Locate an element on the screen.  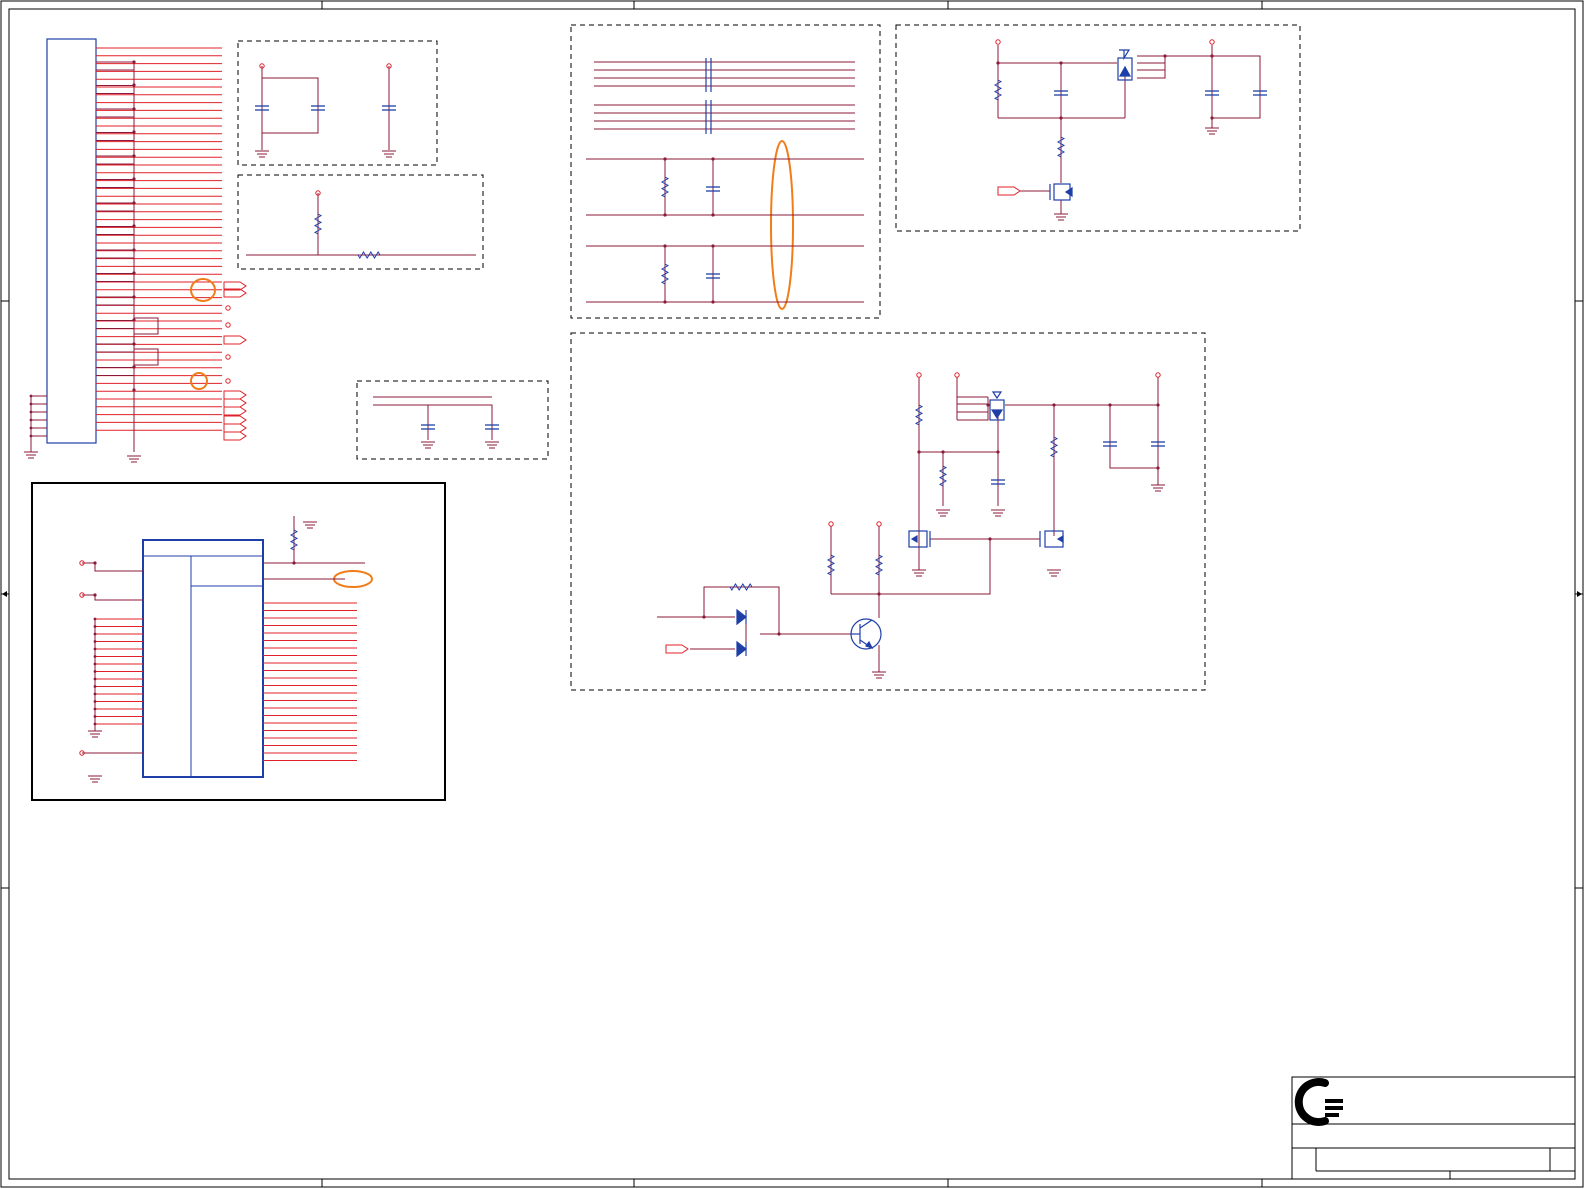
decoupling-block-top is located at coordinates (325, 108).